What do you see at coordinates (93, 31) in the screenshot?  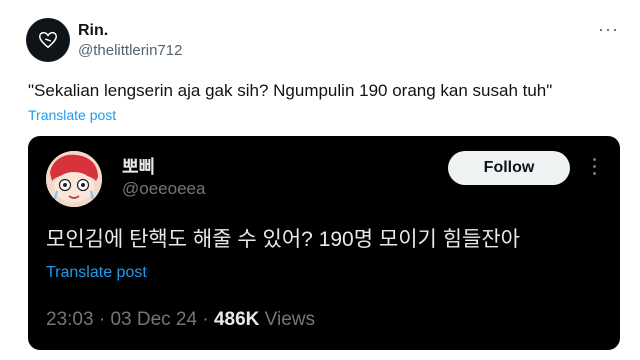 I see `author-name: Rin.` at bounding box center [93, 31].